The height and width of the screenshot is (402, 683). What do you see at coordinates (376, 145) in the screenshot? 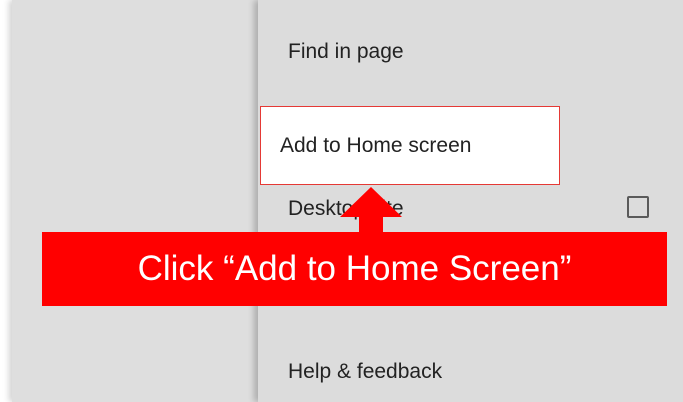
I see `add-to-home-screen-label: Add to Home screen` at bounding box center [376, 145].